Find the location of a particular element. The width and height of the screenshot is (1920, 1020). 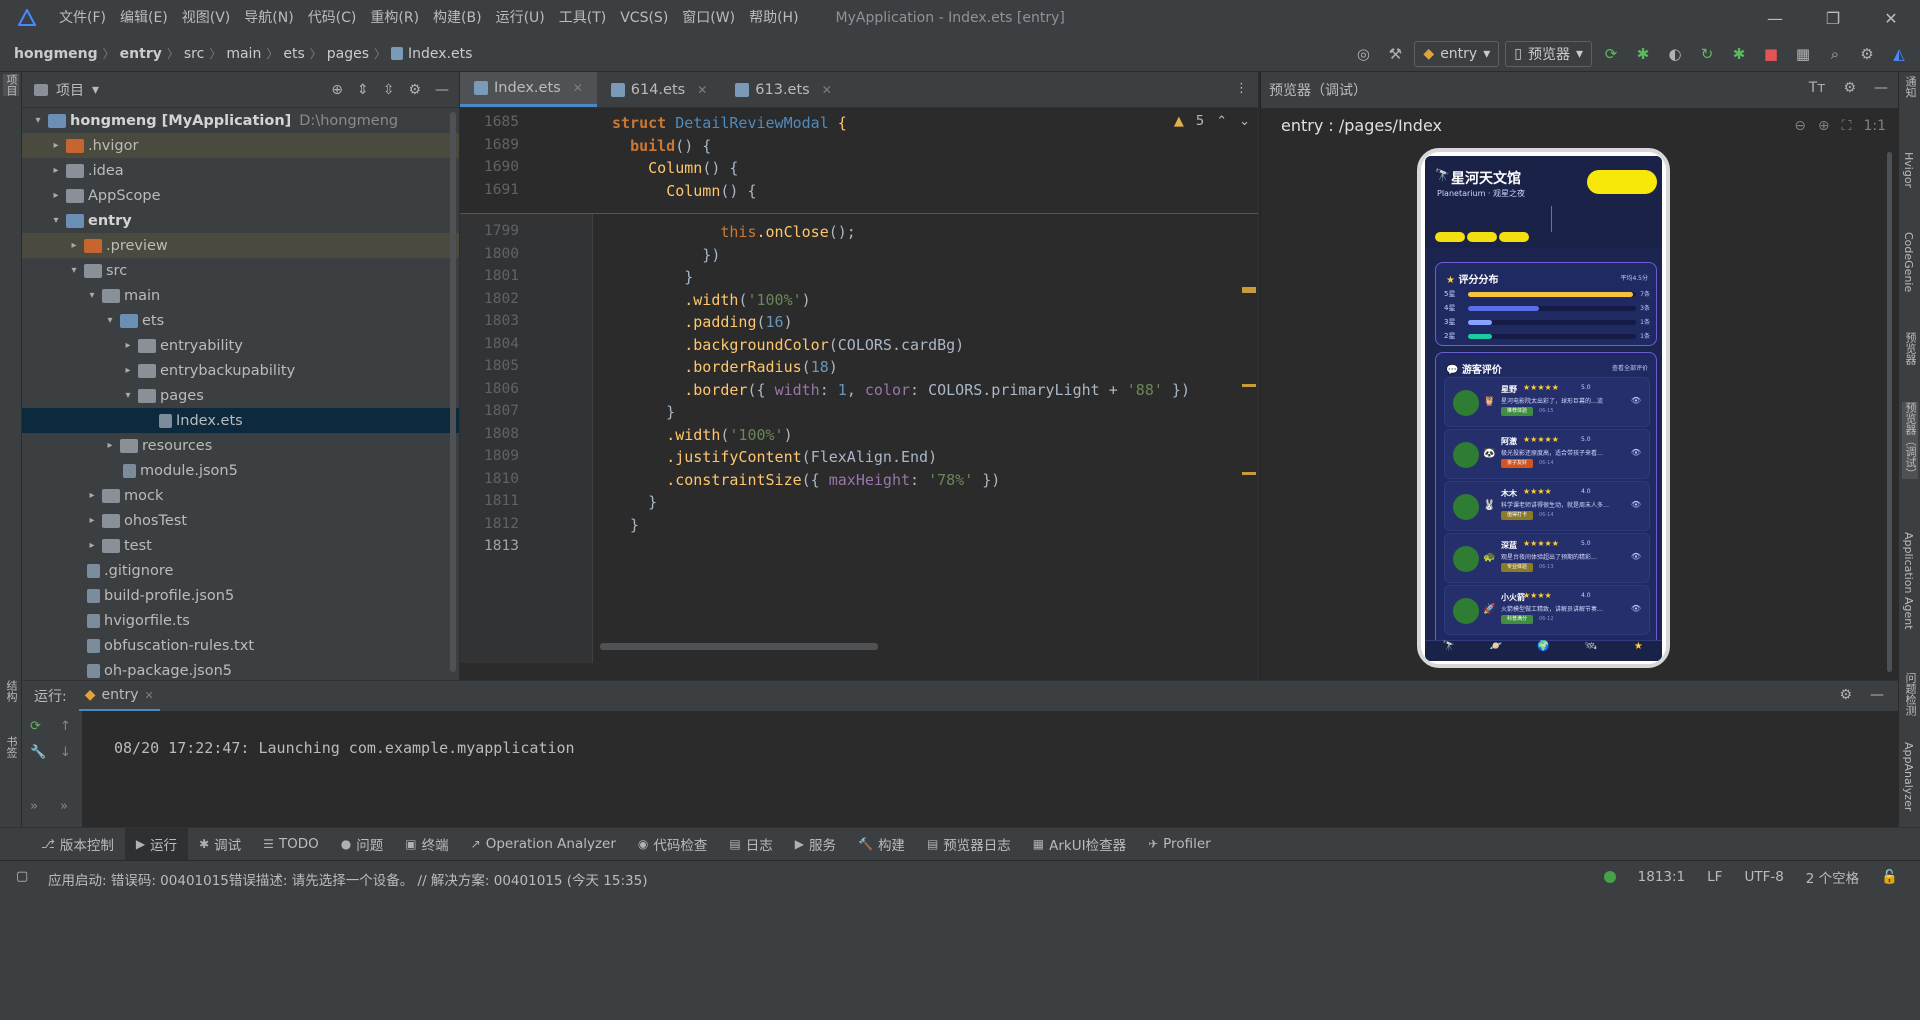

profile-icon: ✱ is located at coordinates (1739, 54).